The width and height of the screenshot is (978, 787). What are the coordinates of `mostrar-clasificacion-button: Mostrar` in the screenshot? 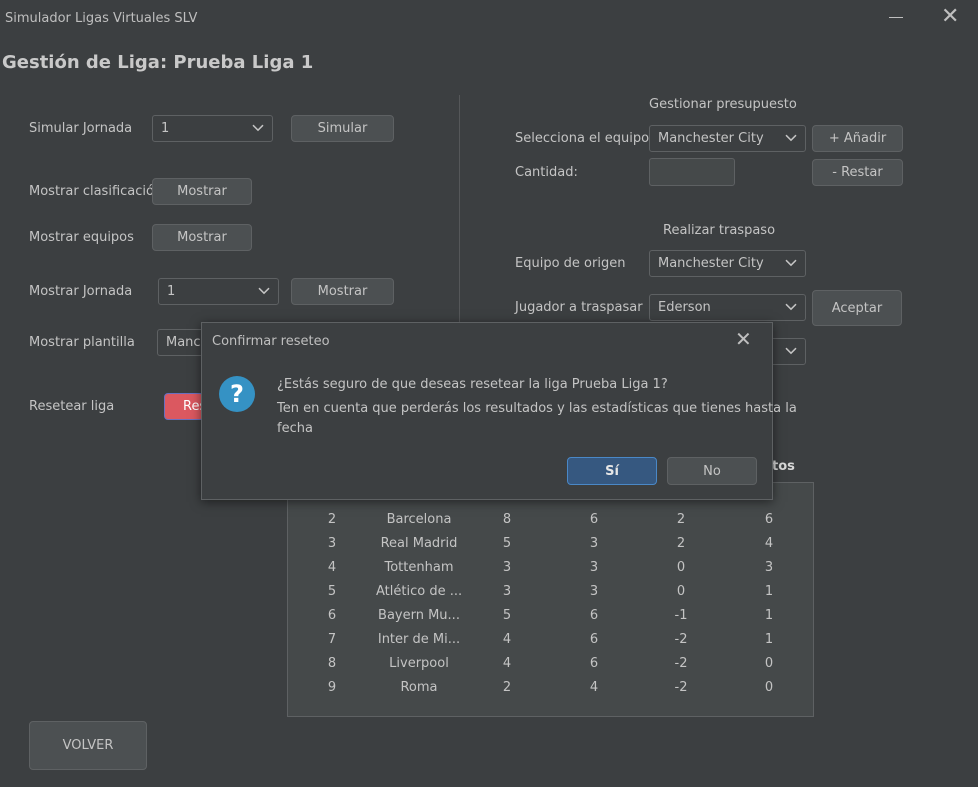 It's located at (202, 191).